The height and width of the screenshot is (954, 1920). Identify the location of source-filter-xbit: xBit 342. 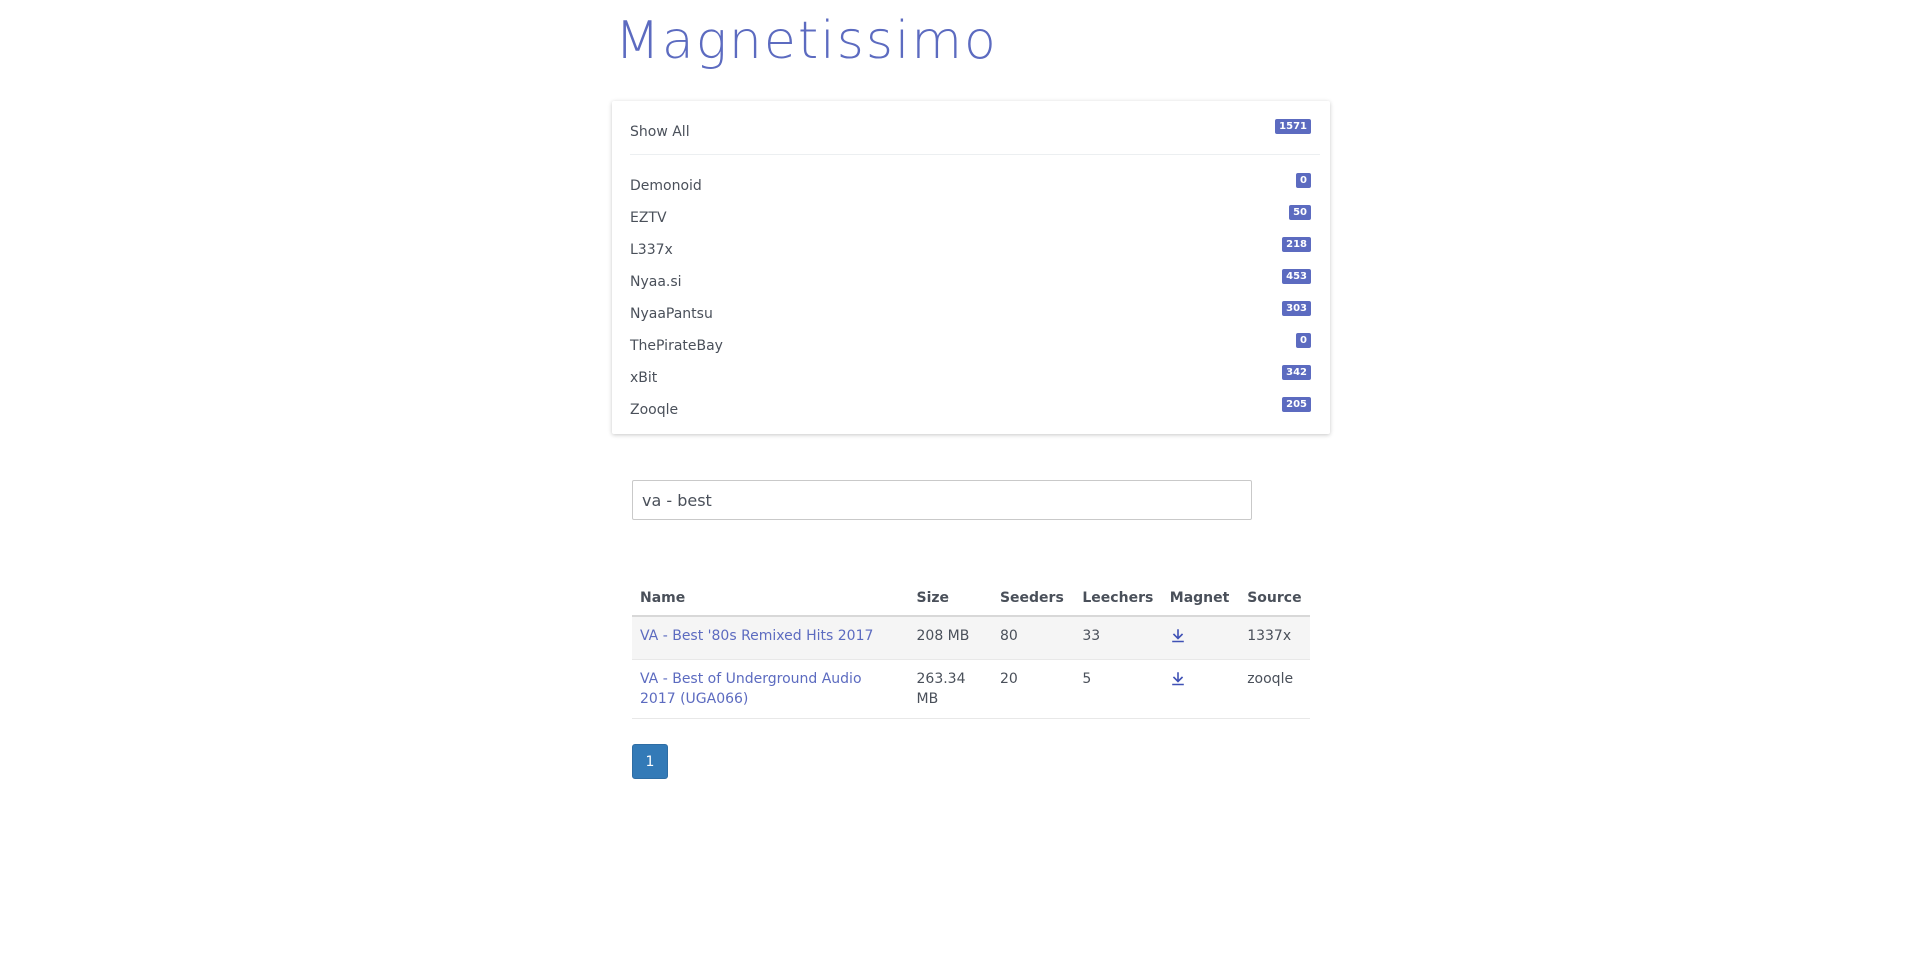
(971, 379).